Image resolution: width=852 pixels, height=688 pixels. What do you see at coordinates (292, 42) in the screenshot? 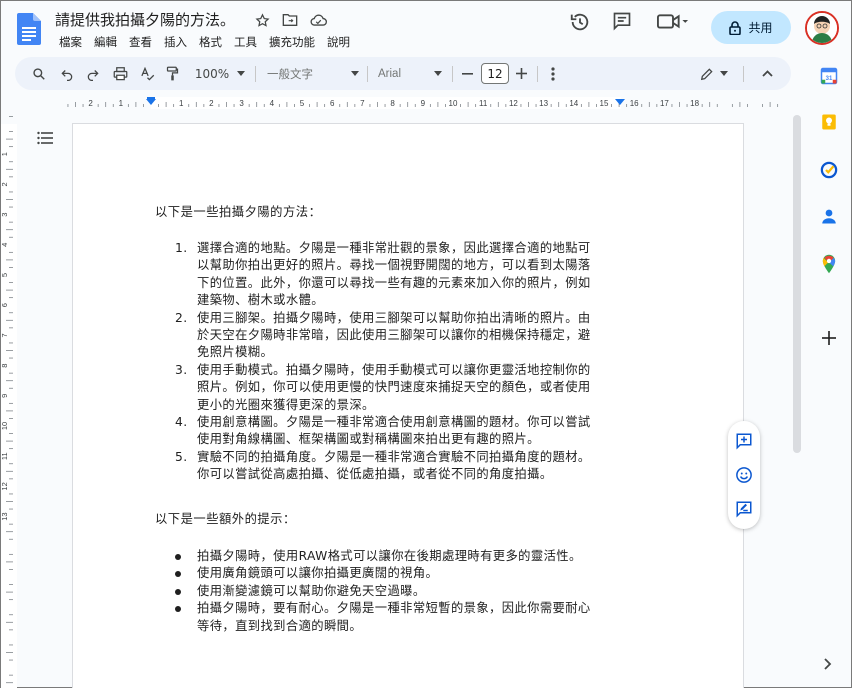
I see `menu-extensions: 擴充功能` at bounding box center [292, 42].